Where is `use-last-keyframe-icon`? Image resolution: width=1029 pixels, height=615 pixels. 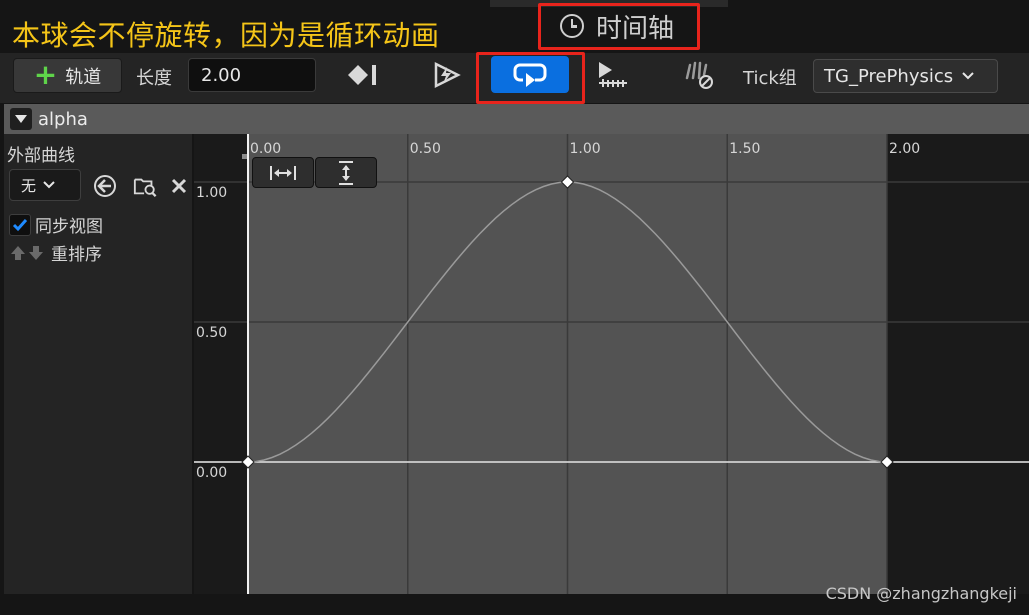 use-last-keyframe-icon is located at coordinates (613, 74).